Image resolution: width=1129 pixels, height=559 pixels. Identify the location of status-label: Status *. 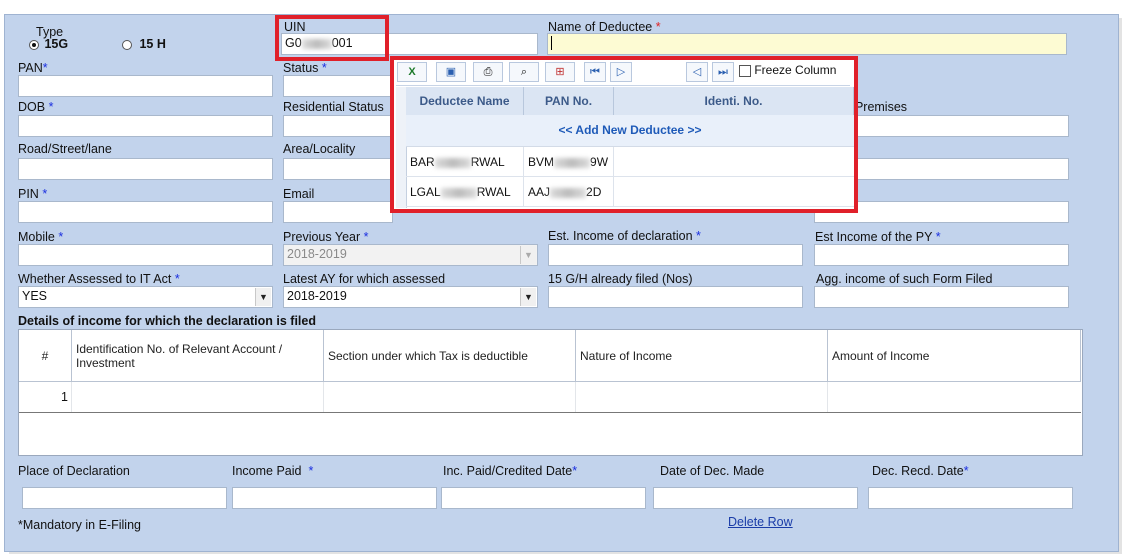
(305, 68).